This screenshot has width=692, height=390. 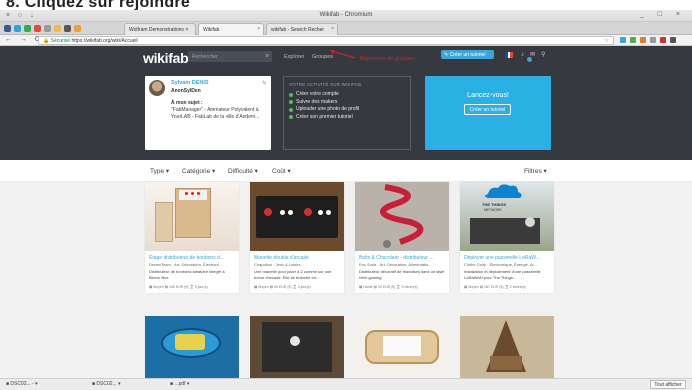 What do you see at coordinates (495, 287) in the screenshot?
I see `tutorial-stats: ▦ Moyen ▤ 187 EUR (€) ⌛ 2 heure(s)` at bounding box center [495, 287].